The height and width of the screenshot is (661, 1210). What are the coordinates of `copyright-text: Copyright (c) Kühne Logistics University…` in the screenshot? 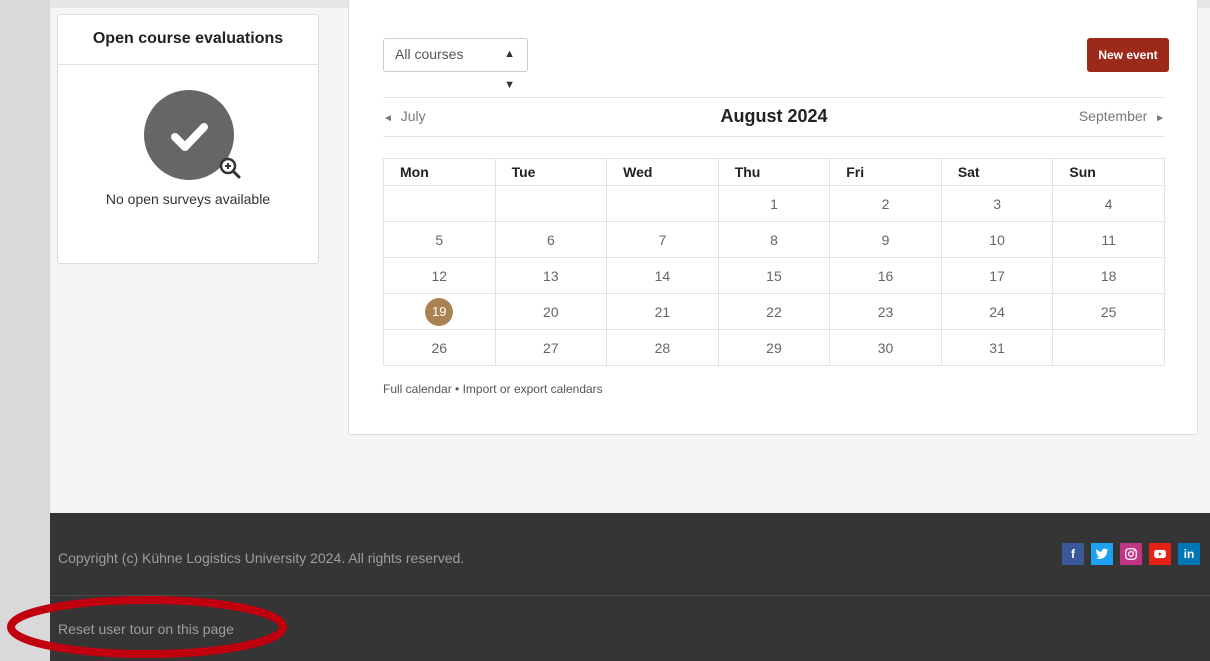 It's located at (261, 558).